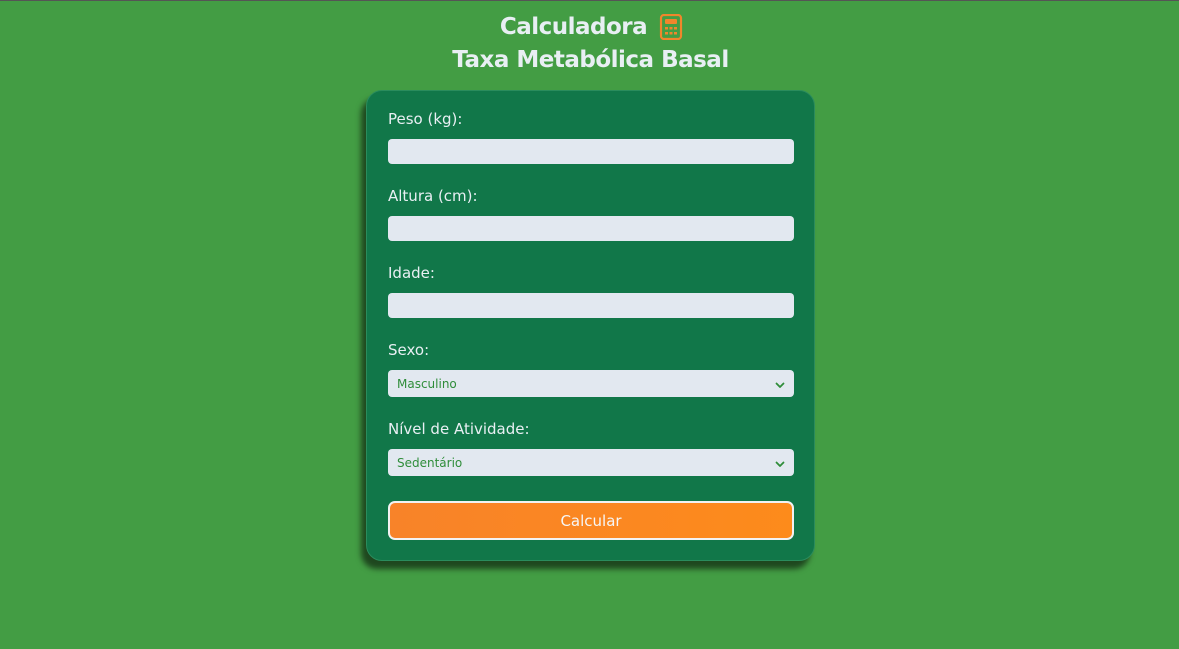  What do you see at coordinates (430, 462) in the screenshot?
I see `activity-select-value: Sedentário` at bounding box center [430, 462].